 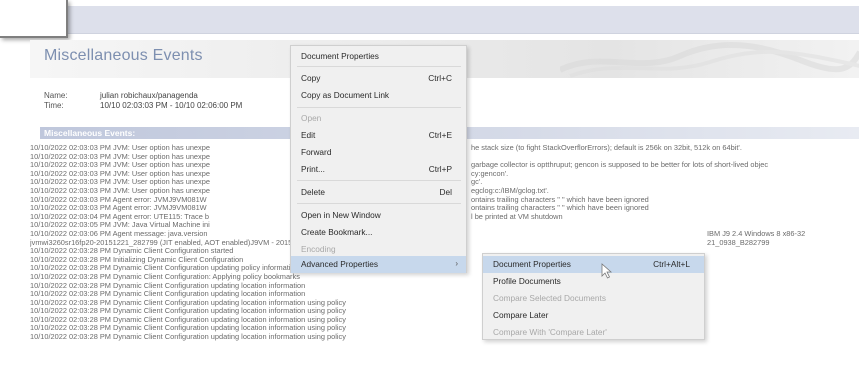 What do you see at coordinates (311, 118) in the screenshot?
I see `menu-item-label: Open` at bounding box center [311, 118].